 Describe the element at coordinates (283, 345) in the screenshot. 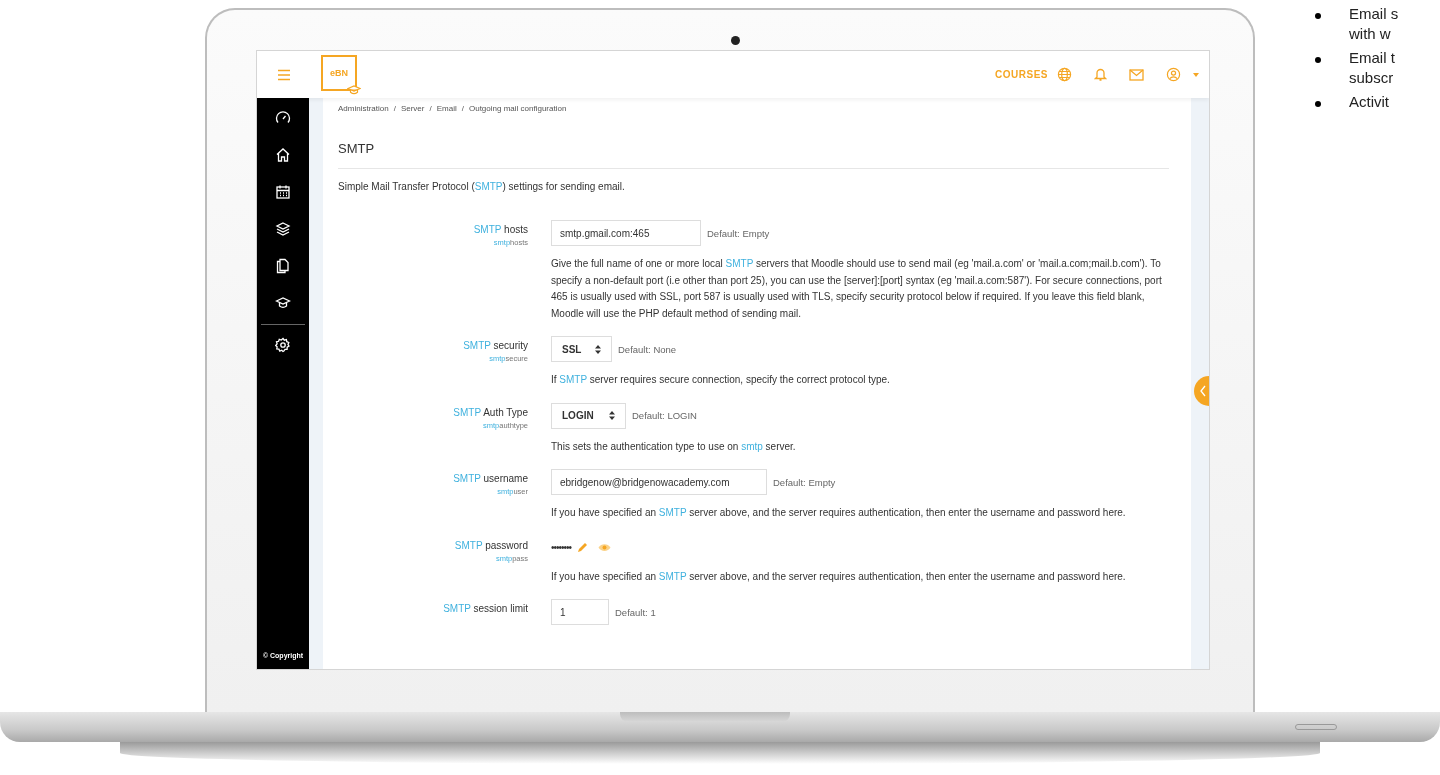

I see `settings-icon` at that location.